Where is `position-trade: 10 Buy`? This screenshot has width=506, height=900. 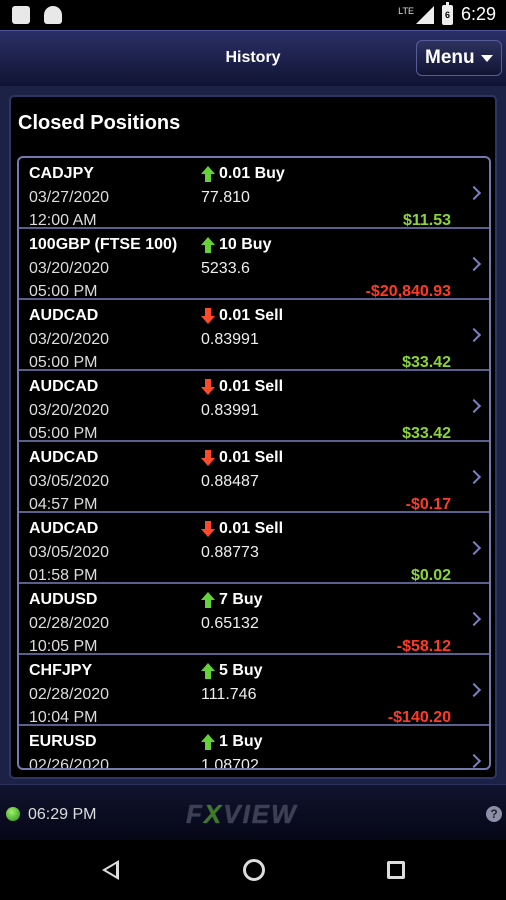
position-trade: 10 Buy is located at coordinates (236, 245).